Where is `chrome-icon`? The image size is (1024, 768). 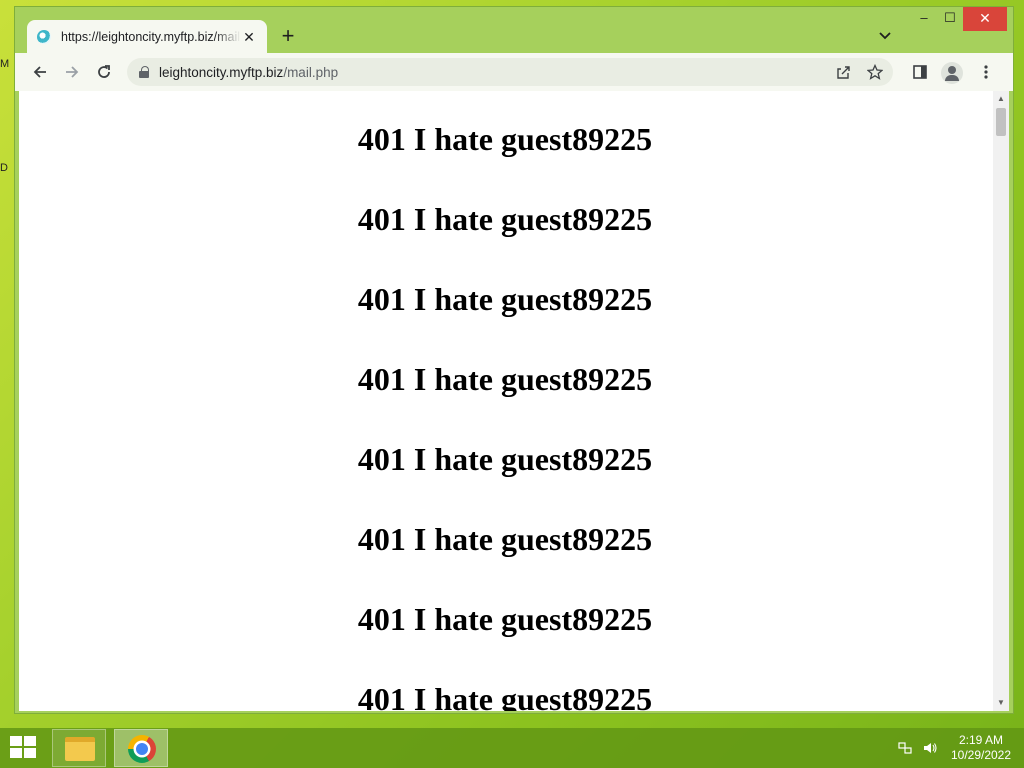
chrome-icon is located at coordinates (142, 749).